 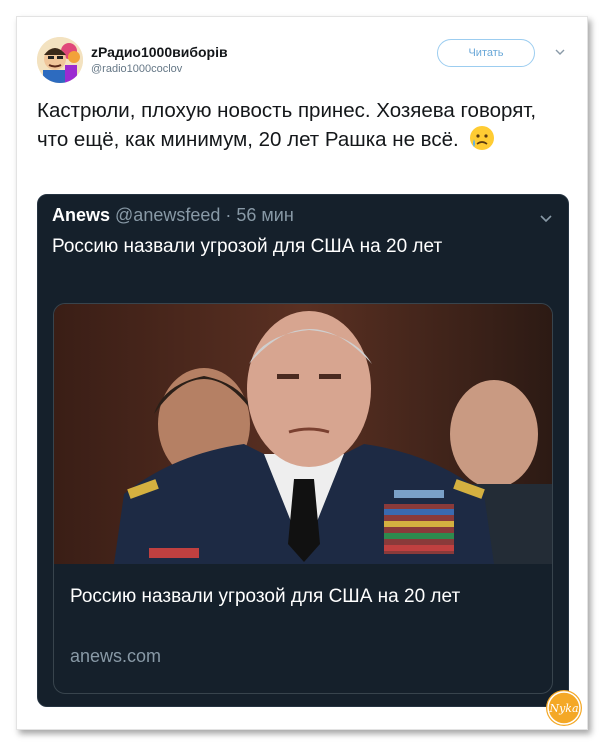 What do you see at coordinates (202, 215) in the screenshot?
I see `quoted-source-meta: @anewsfeed · 56 мин` at bounding box center [202, 215].